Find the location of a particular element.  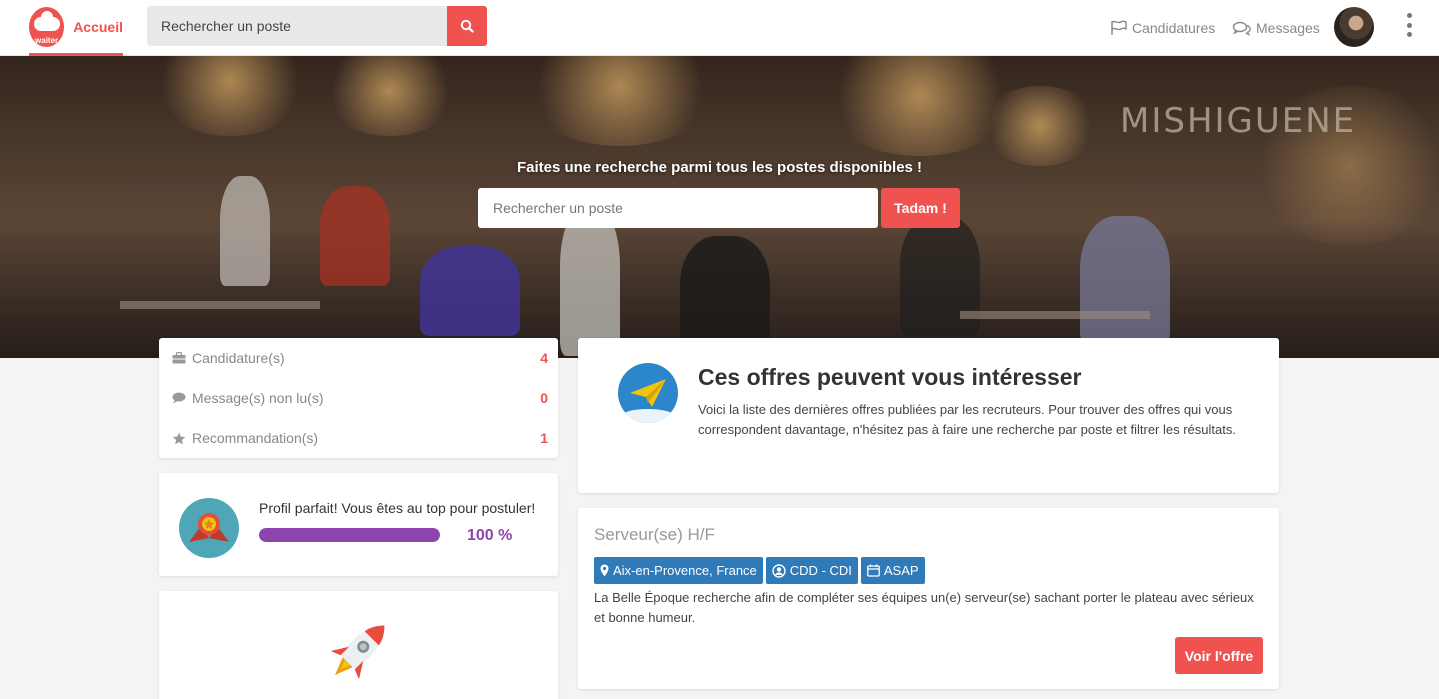

stat-label: Recommandation(s) is located at coordinates (255, 438).